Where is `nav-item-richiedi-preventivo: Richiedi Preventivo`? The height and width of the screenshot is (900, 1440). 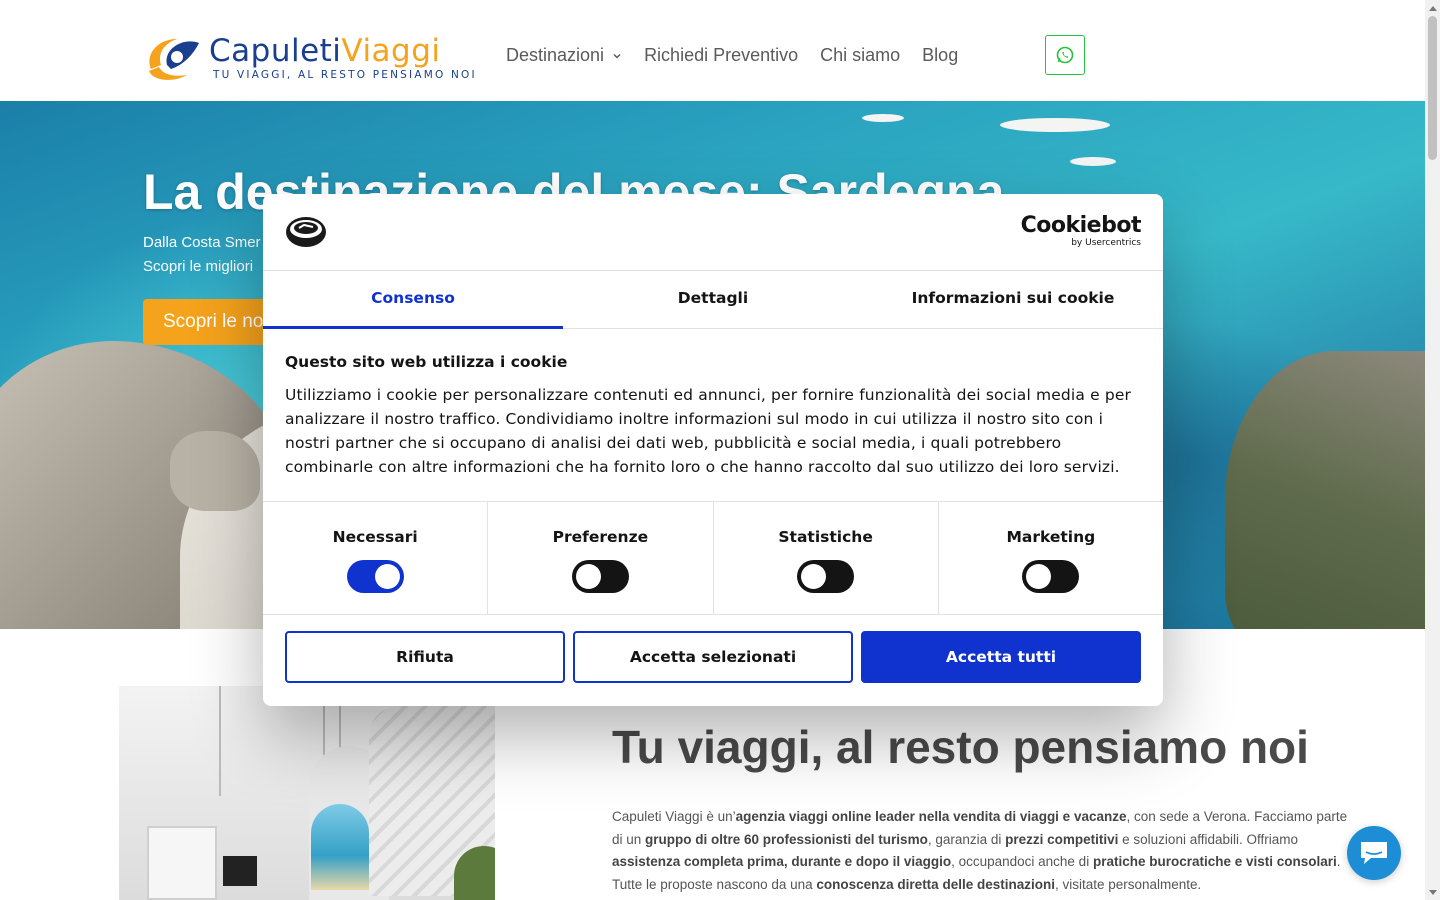 nav-item-richiedi-preventivo: Richiedi Preventivo is located at coordinates (721, 55).